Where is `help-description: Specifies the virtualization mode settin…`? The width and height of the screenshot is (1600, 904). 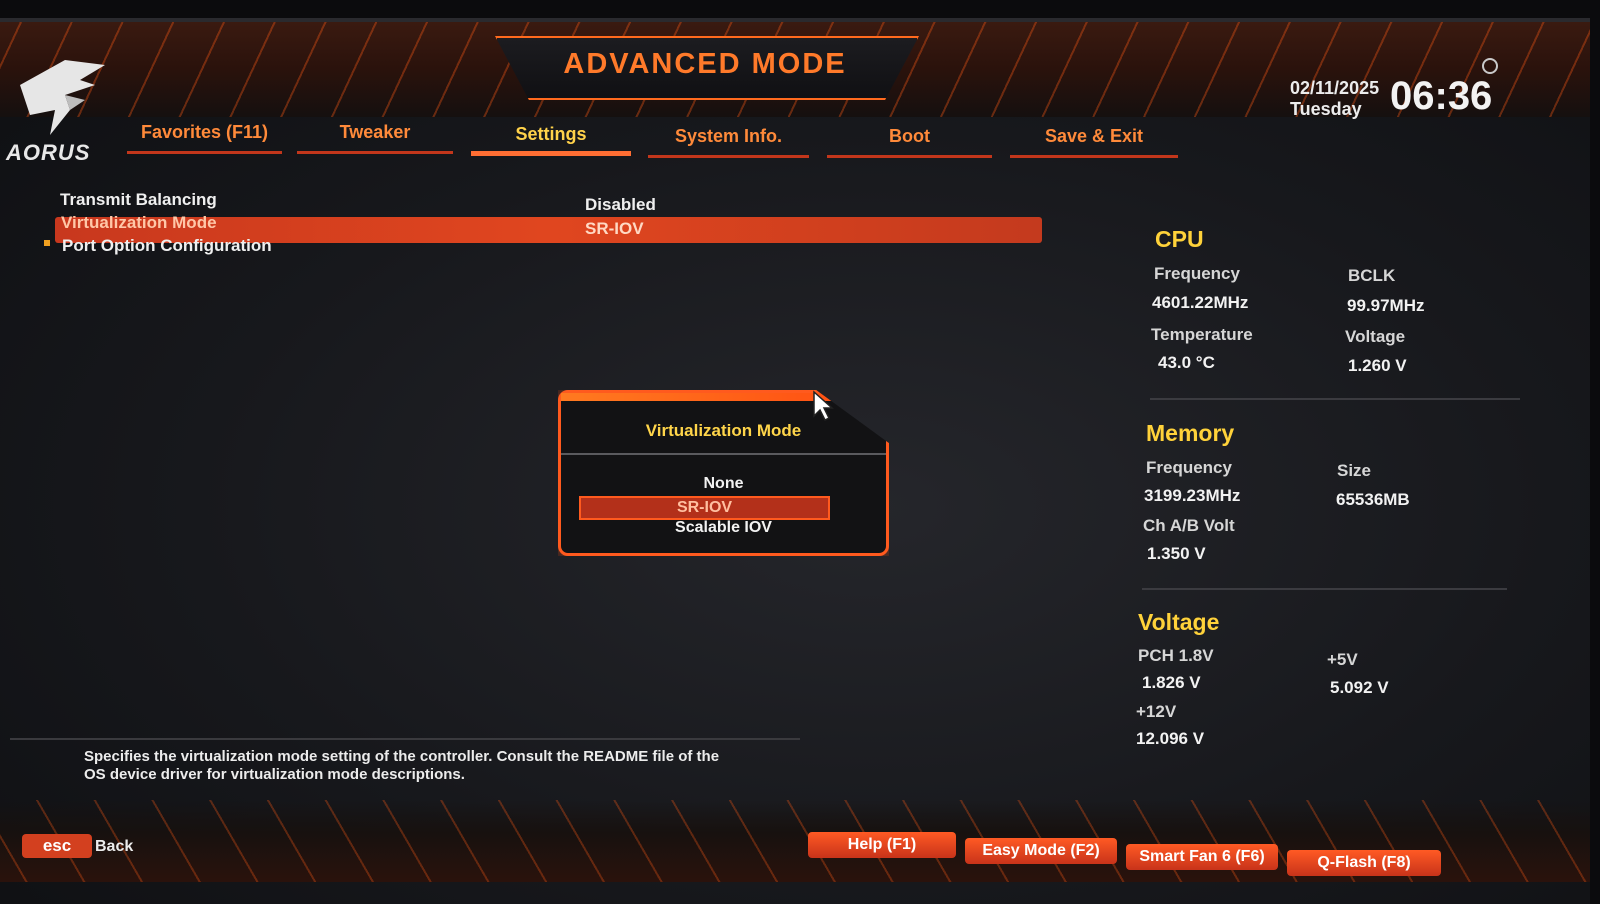 help-description: Specifies the virtualization mode settin… is located at coordinates (402, 765).